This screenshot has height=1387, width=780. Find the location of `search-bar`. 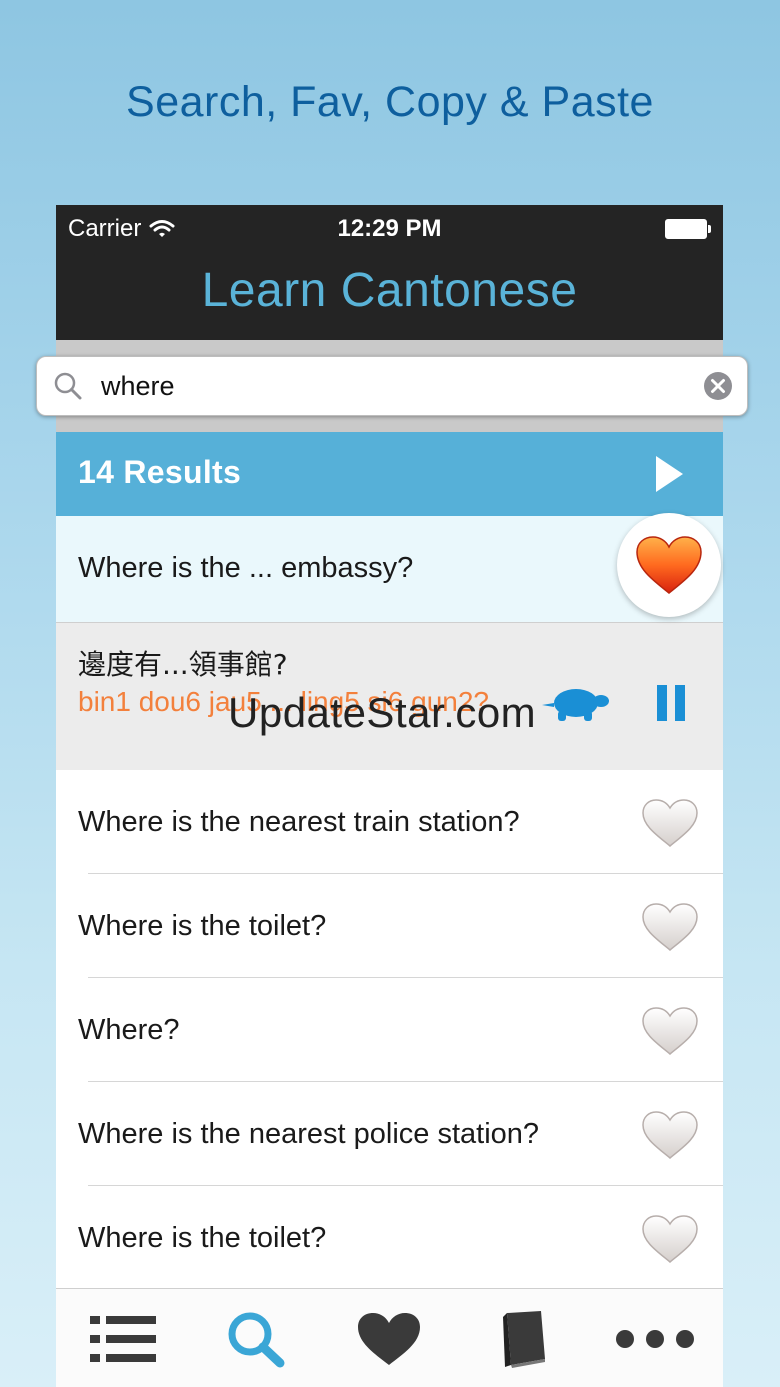

search-bar is located at coordinates (392, 386).